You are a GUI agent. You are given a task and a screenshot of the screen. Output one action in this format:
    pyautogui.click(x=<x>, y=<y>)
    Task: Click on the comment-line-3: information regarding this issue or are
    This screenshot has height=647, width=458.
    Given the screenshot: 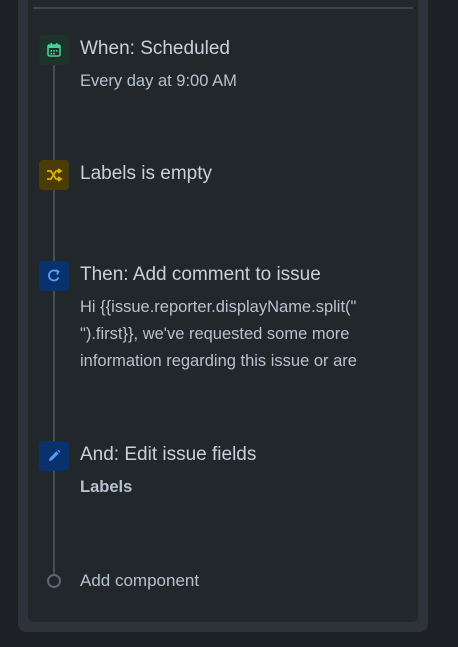 What is the action you would take?
    pyautogui.click(x=218, y=361)
    